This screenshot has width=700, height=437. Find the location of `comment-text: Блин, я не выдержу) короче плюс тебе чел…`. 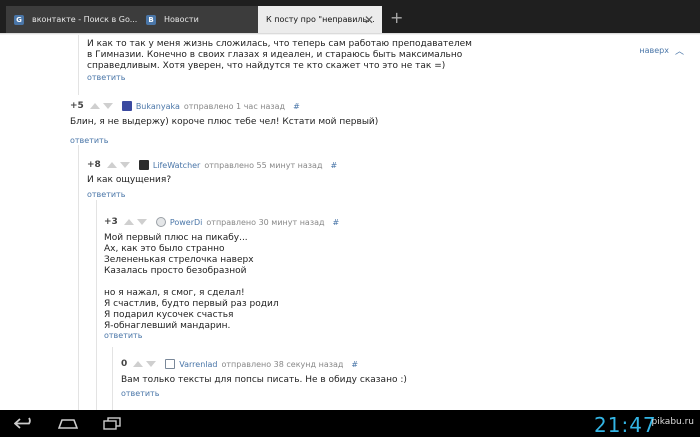

comment-text: Блин, я не выдержу) короче плюс тебе чел… is located at coordinates (224, 122).